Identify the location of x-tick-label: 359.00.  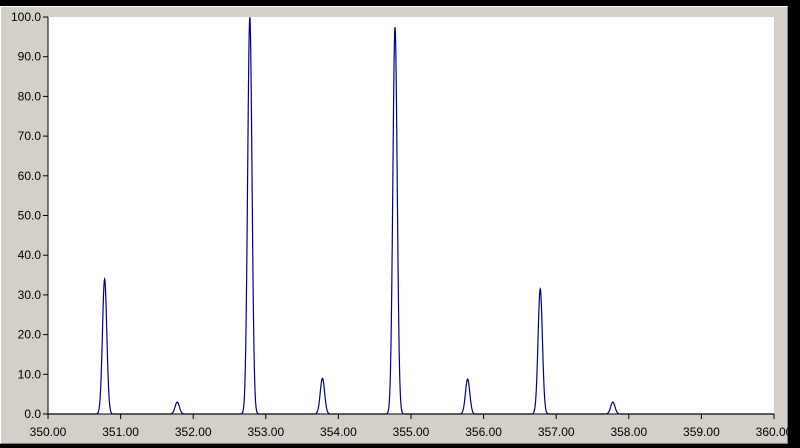
(701, 432).